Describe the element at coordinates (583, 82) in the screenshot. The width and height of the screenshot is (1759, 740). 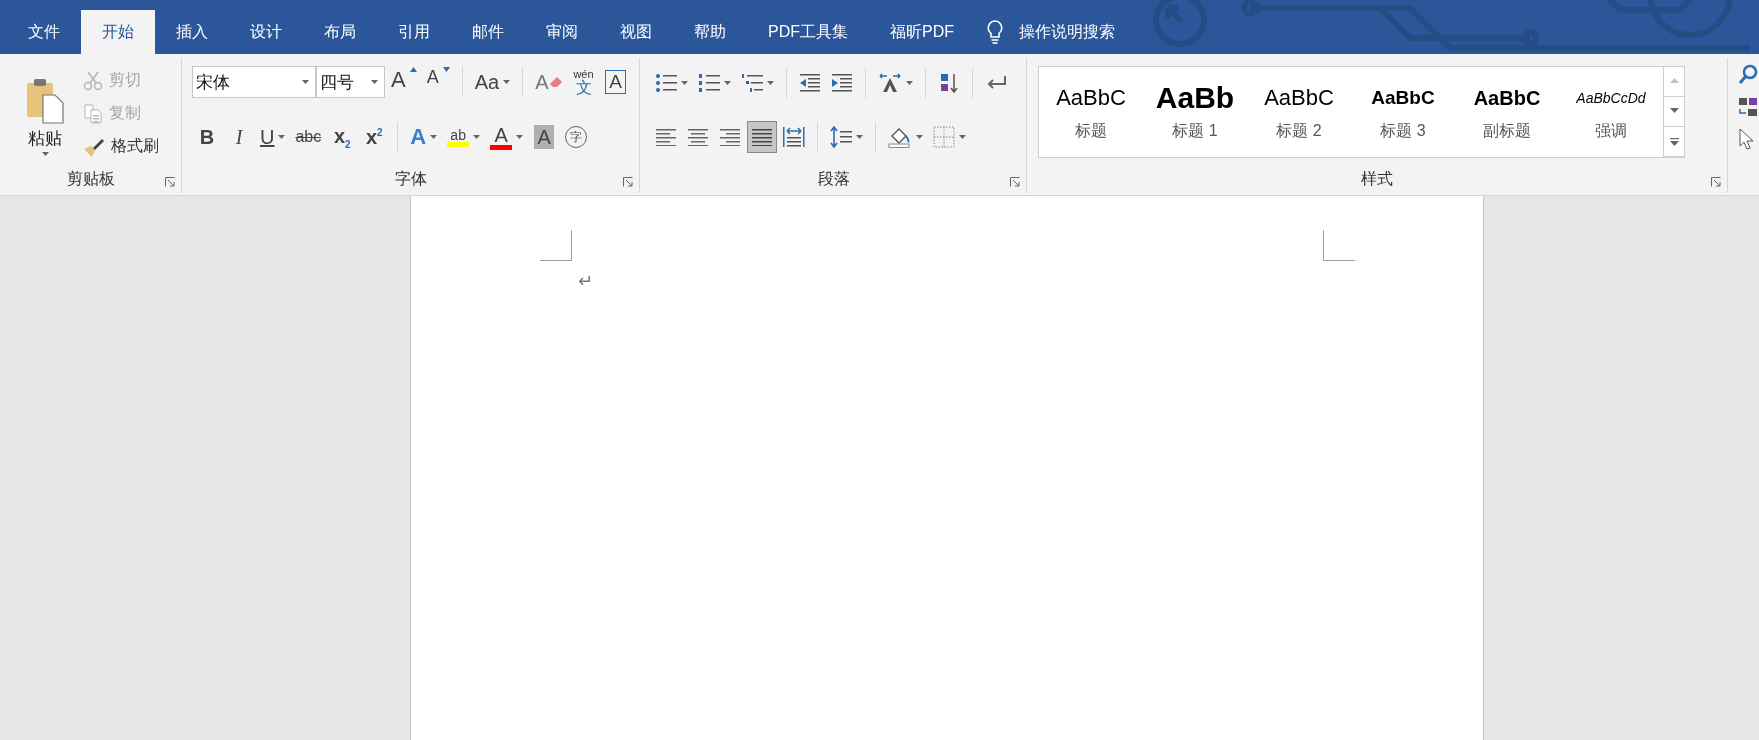
I see `phonetic-button: wén 文` at that location.